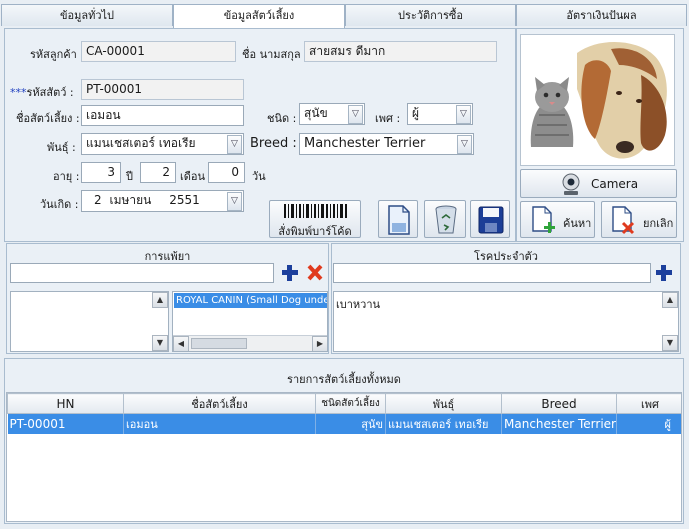  What do you see at coordinates (89, 321) in the screenshot?
I see `allergy-list: ▲ ▼` at bounding box center [89, 321].